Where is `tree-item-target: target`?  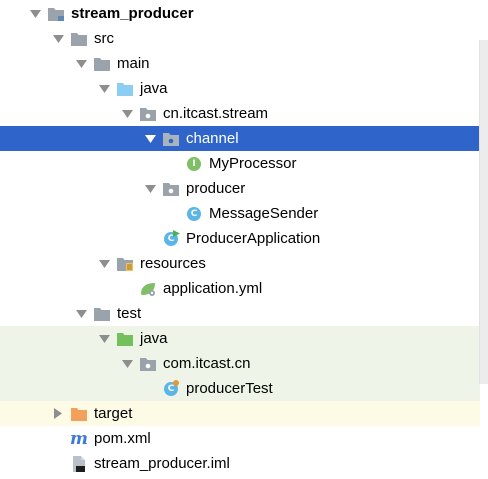 tree-item-target: target is located at coordinates (240, 413).